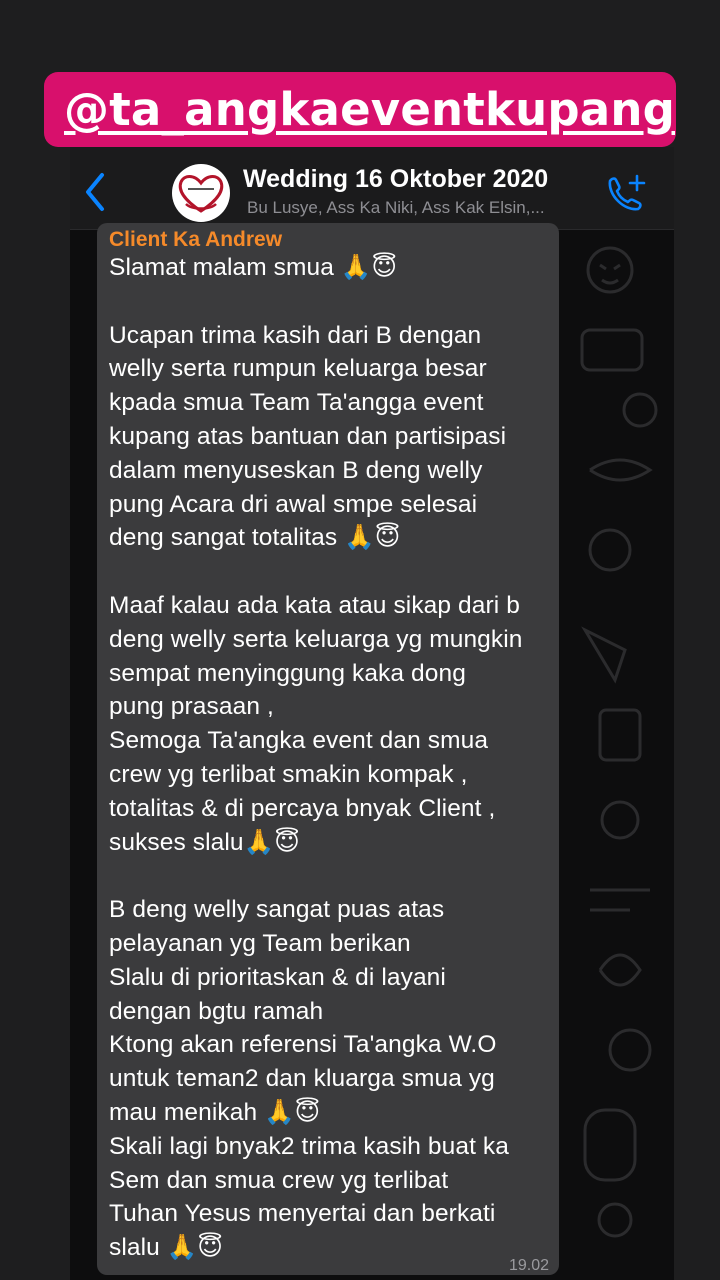 This screenshot has width=720, height=1280. I want to click on chevron-left-icon, so click(95, 192).